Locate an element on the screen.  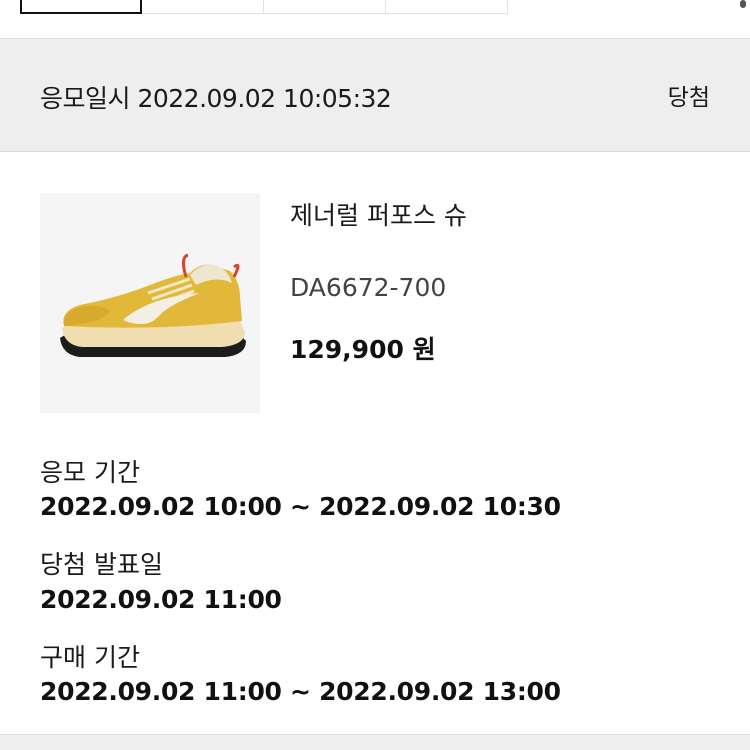
announcement-date-value: 2022.09.02 11:00 is located at coordinates (161, 599).